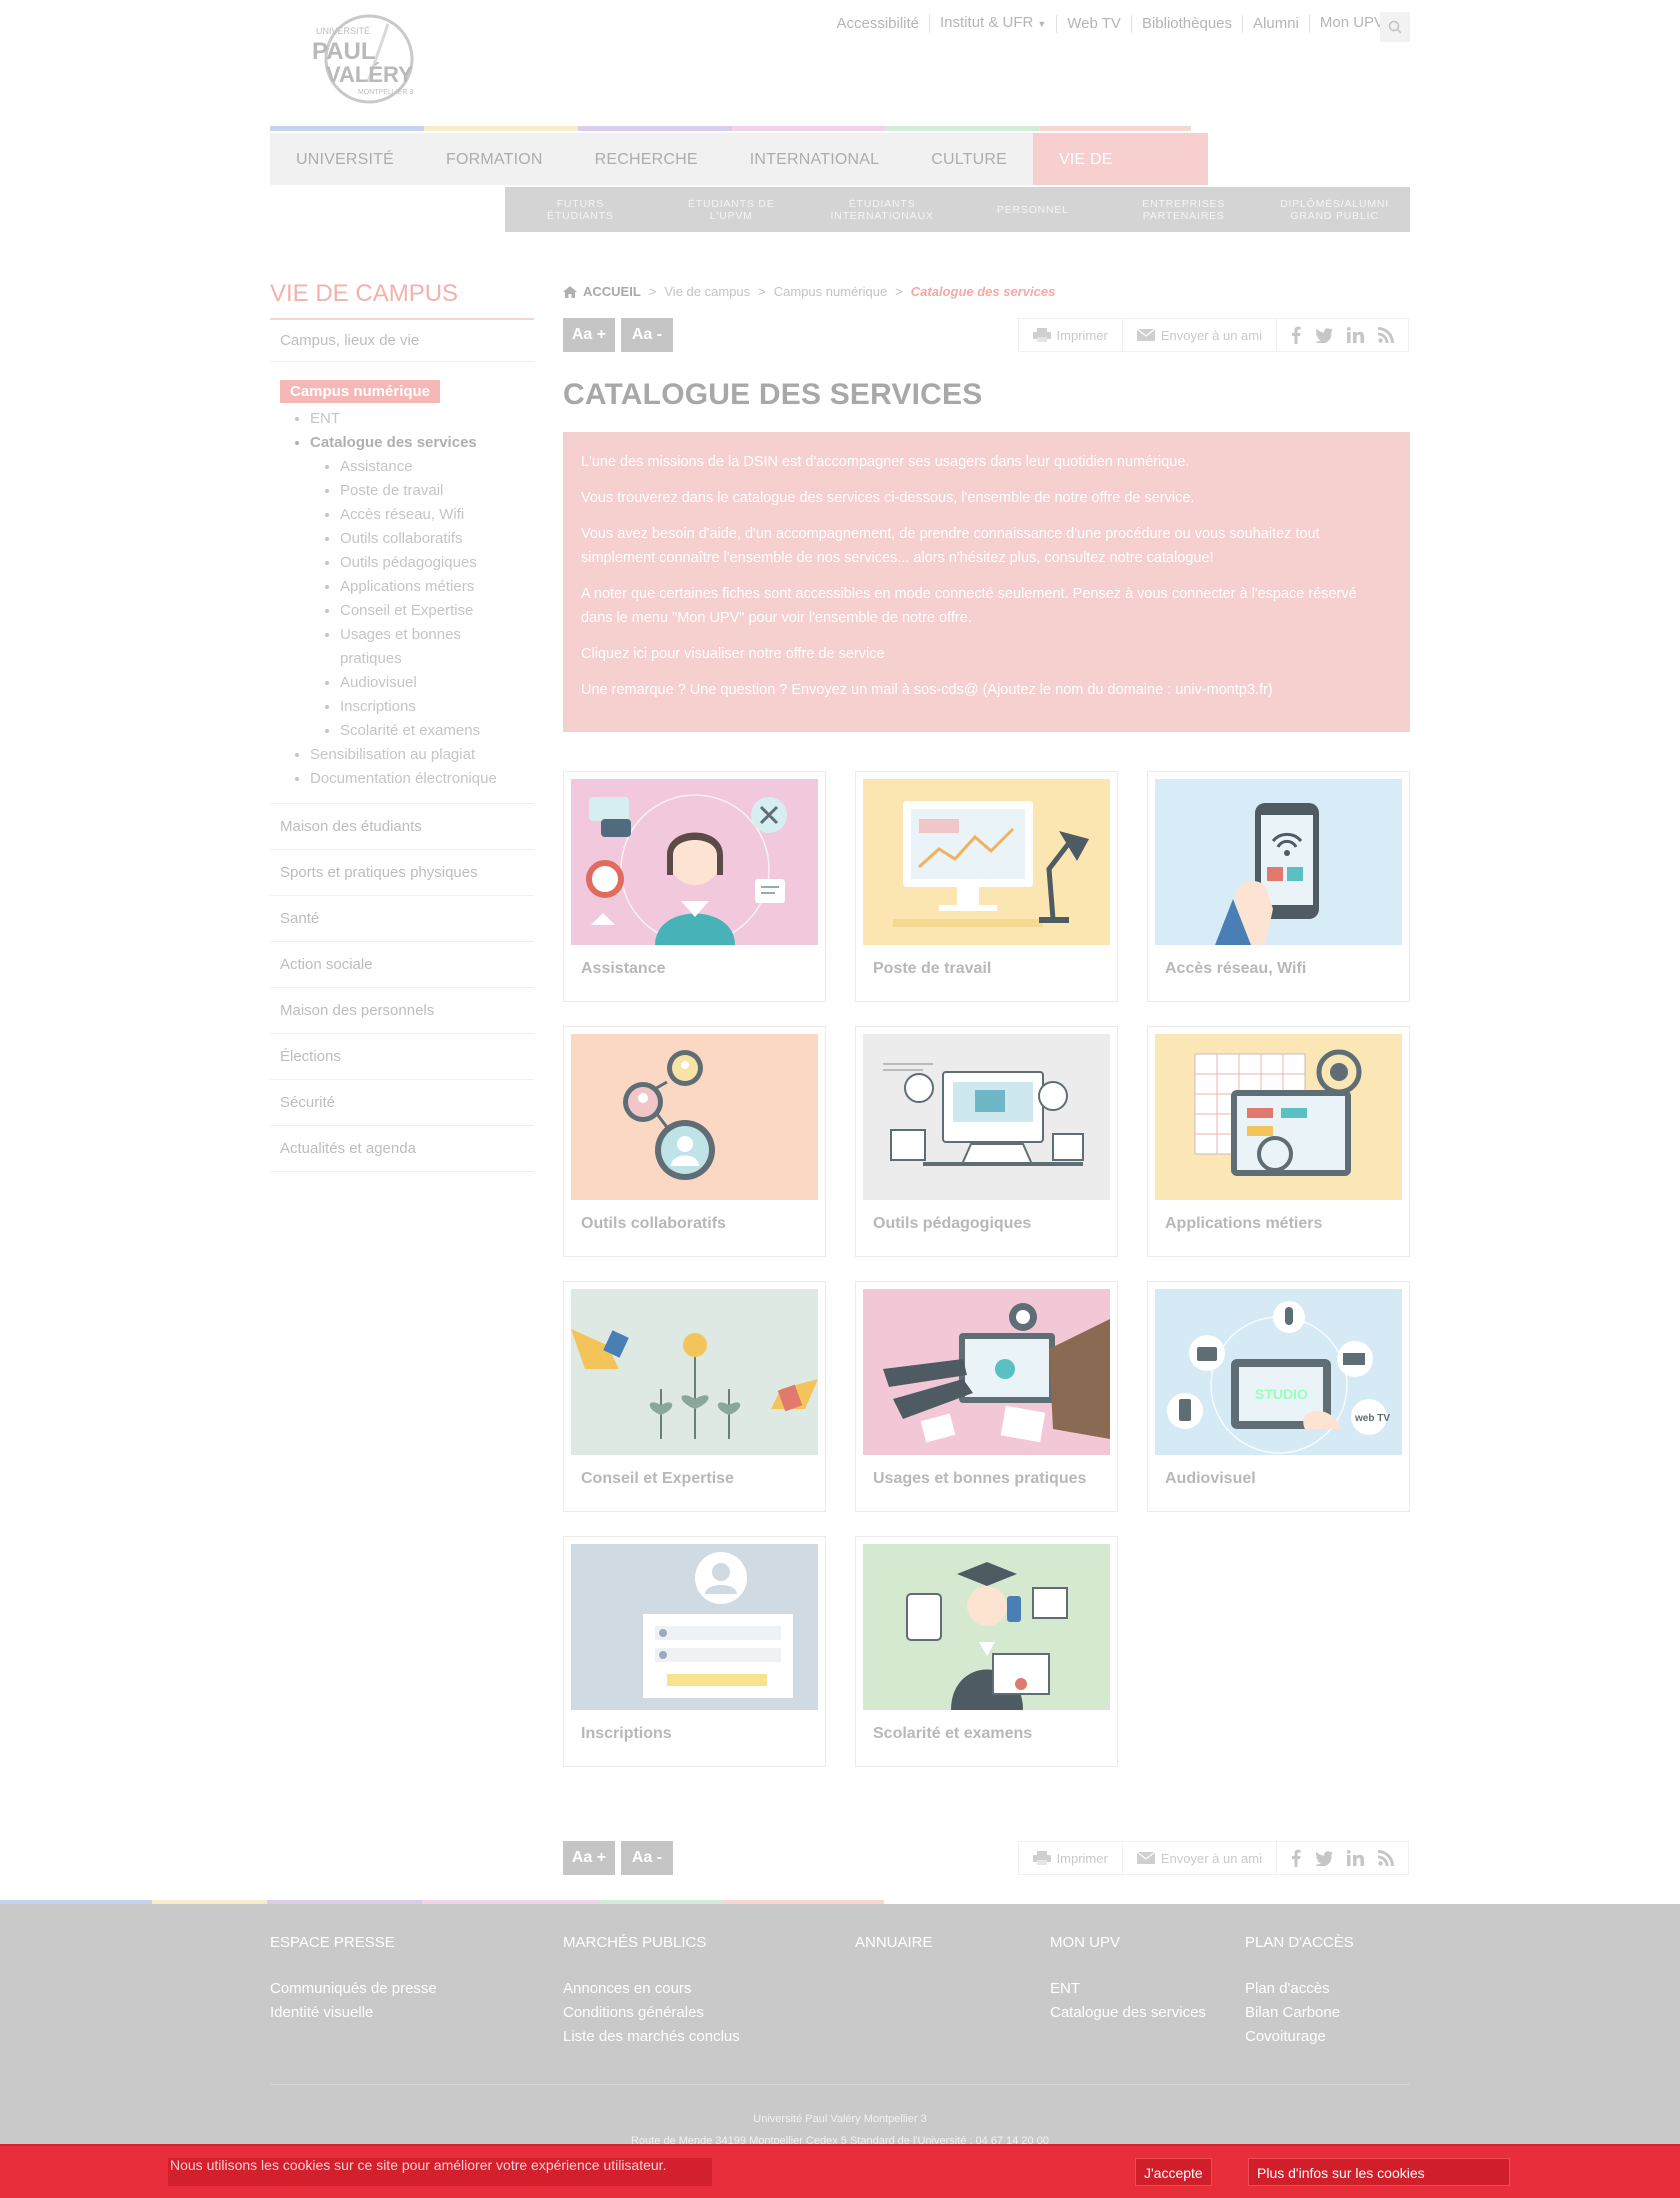 Image resolution: width=1680 pixels, height=2198 pixels. I want to click on share-tools: Imprimer Envoyer à un ami, so click(1213, 1858).